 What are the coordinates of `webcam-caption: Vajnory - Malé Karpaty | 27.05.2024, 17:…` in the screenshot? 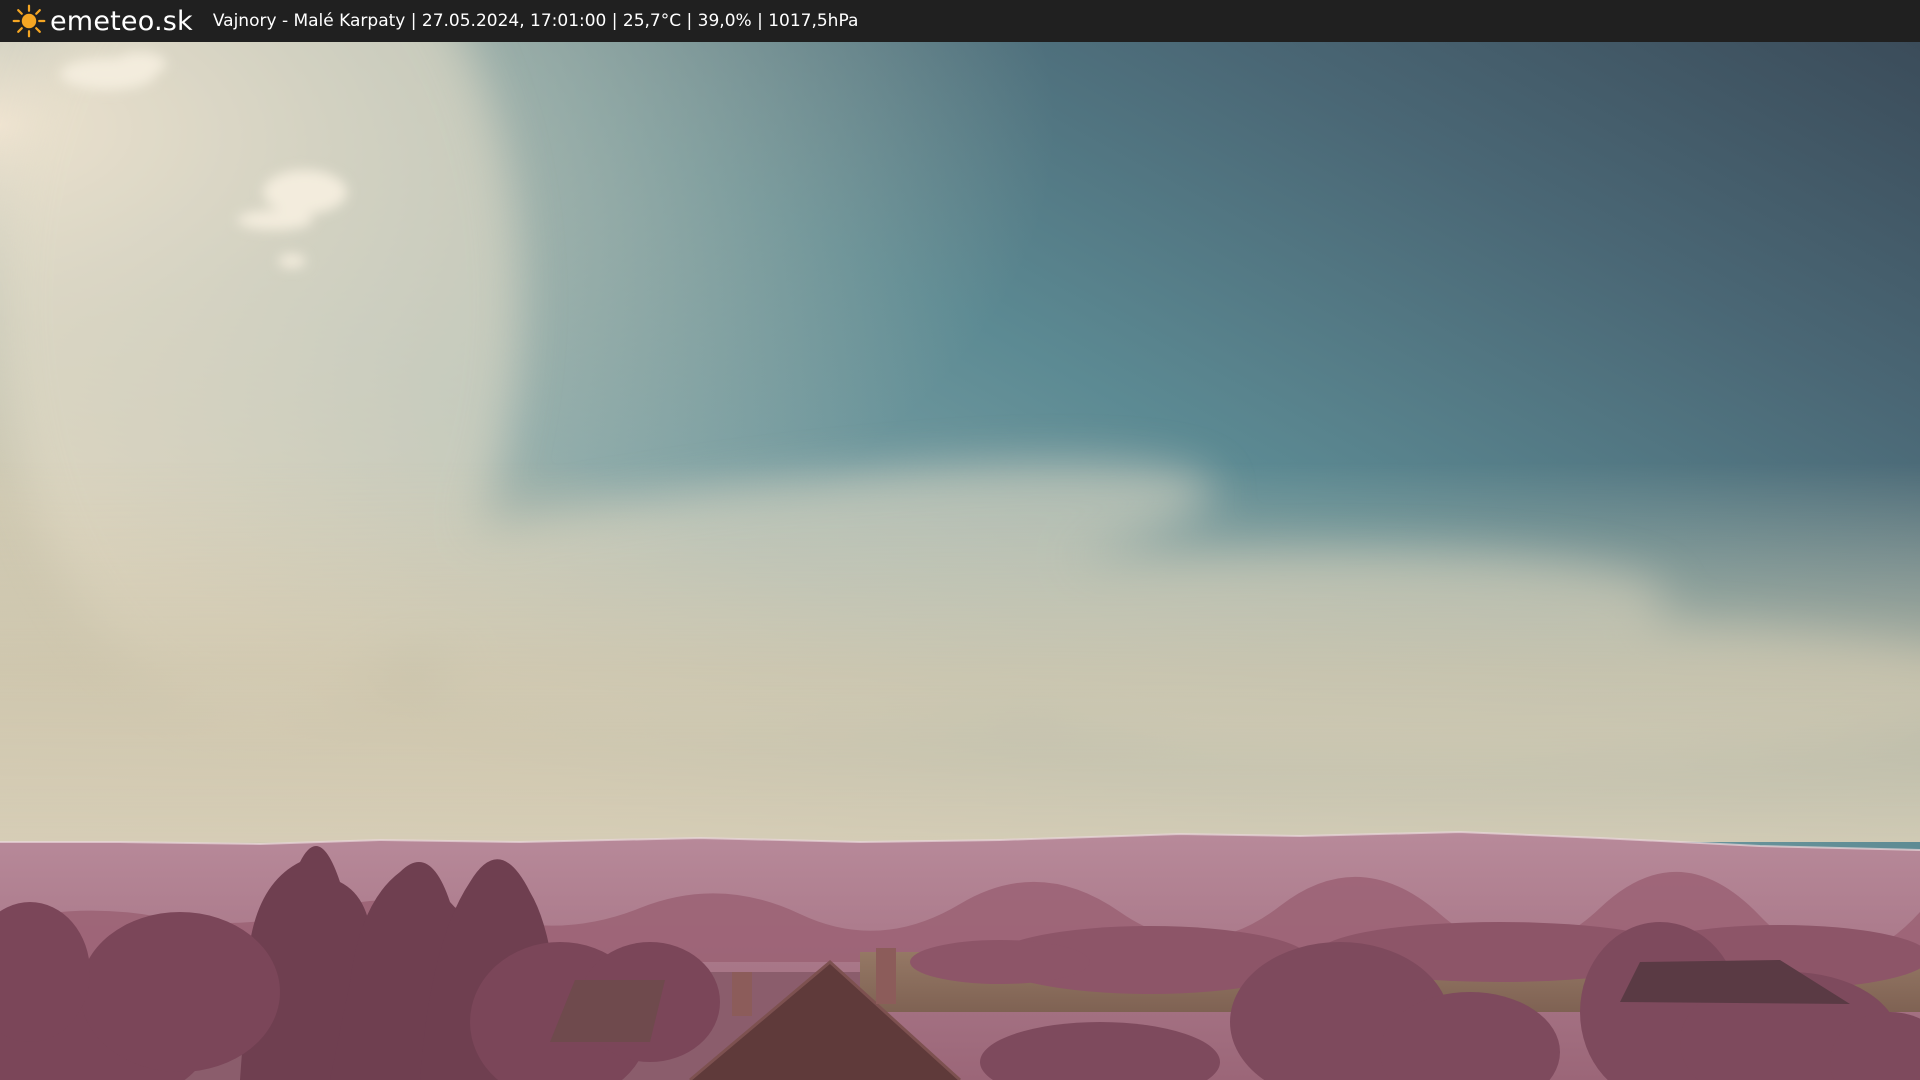 It's located at (535, 21).